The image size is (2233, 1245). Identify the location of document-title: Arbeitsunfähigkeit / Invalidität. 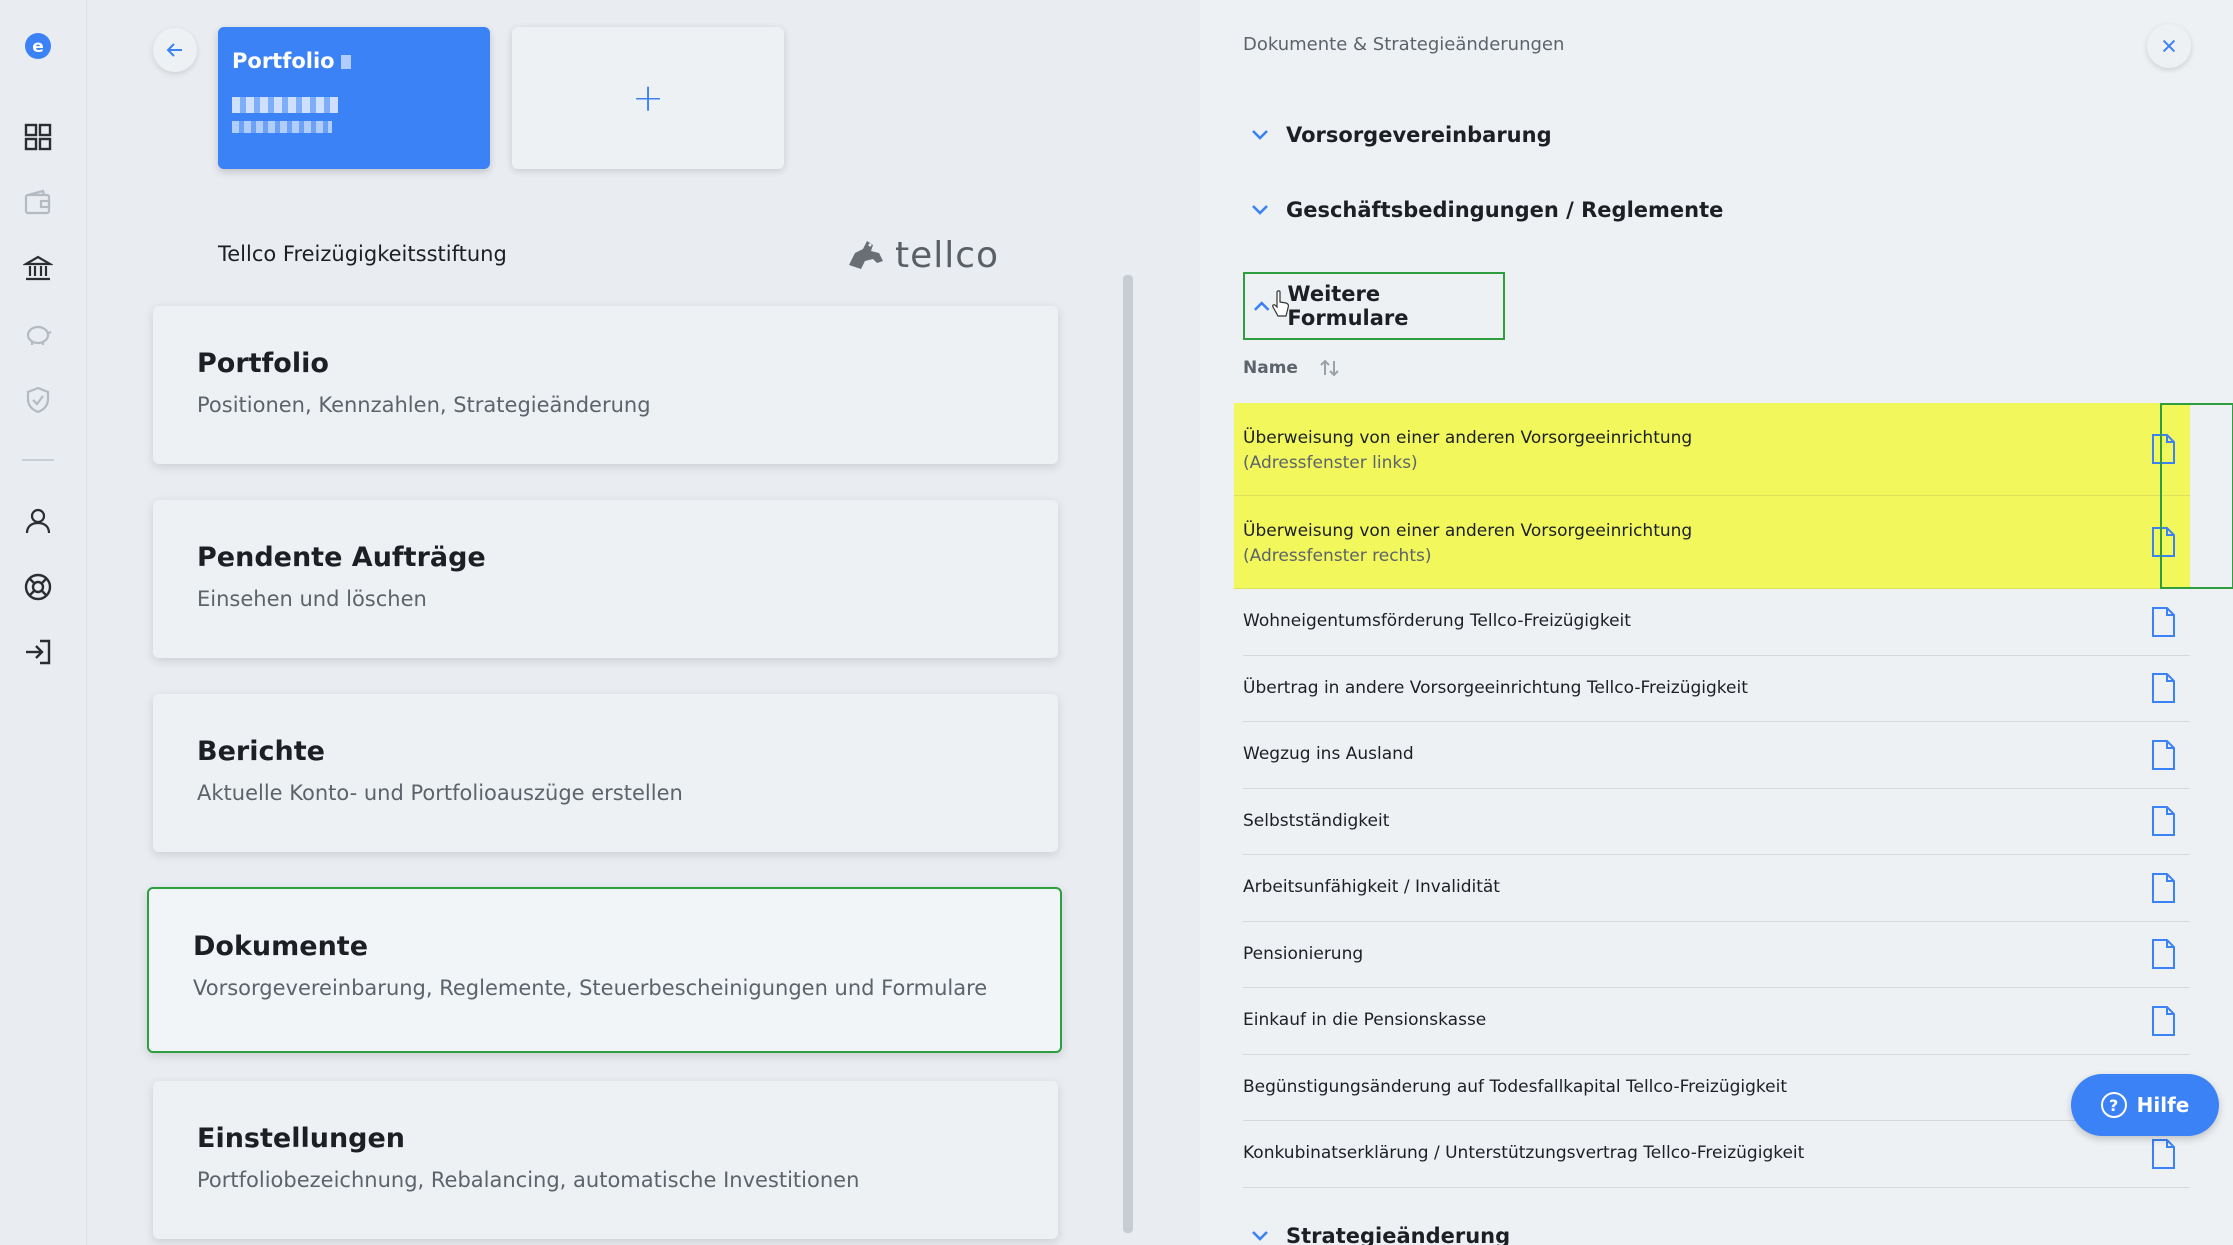
(1371, 887).